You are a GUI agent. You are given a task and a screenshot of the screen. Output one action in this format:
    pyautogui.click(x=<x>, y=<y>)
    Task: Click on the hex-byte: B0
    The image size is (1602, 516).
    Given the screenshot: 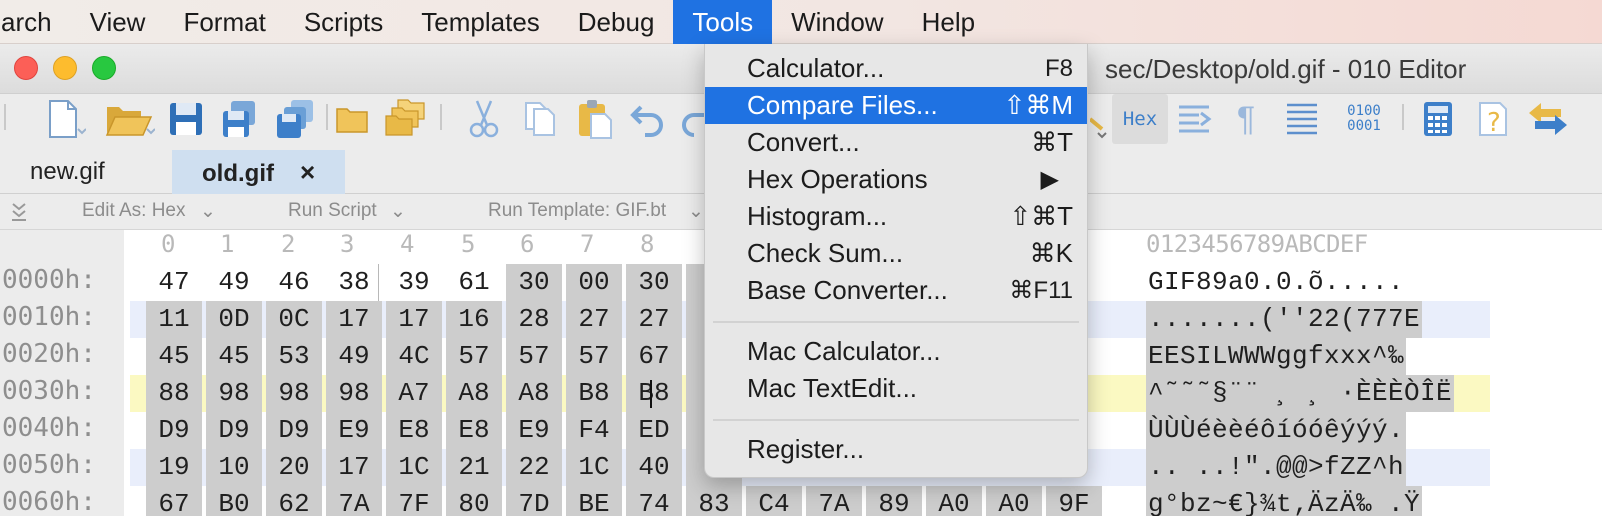 What is the action you would take?
    pyautogui.click(x=234, y=501)
    